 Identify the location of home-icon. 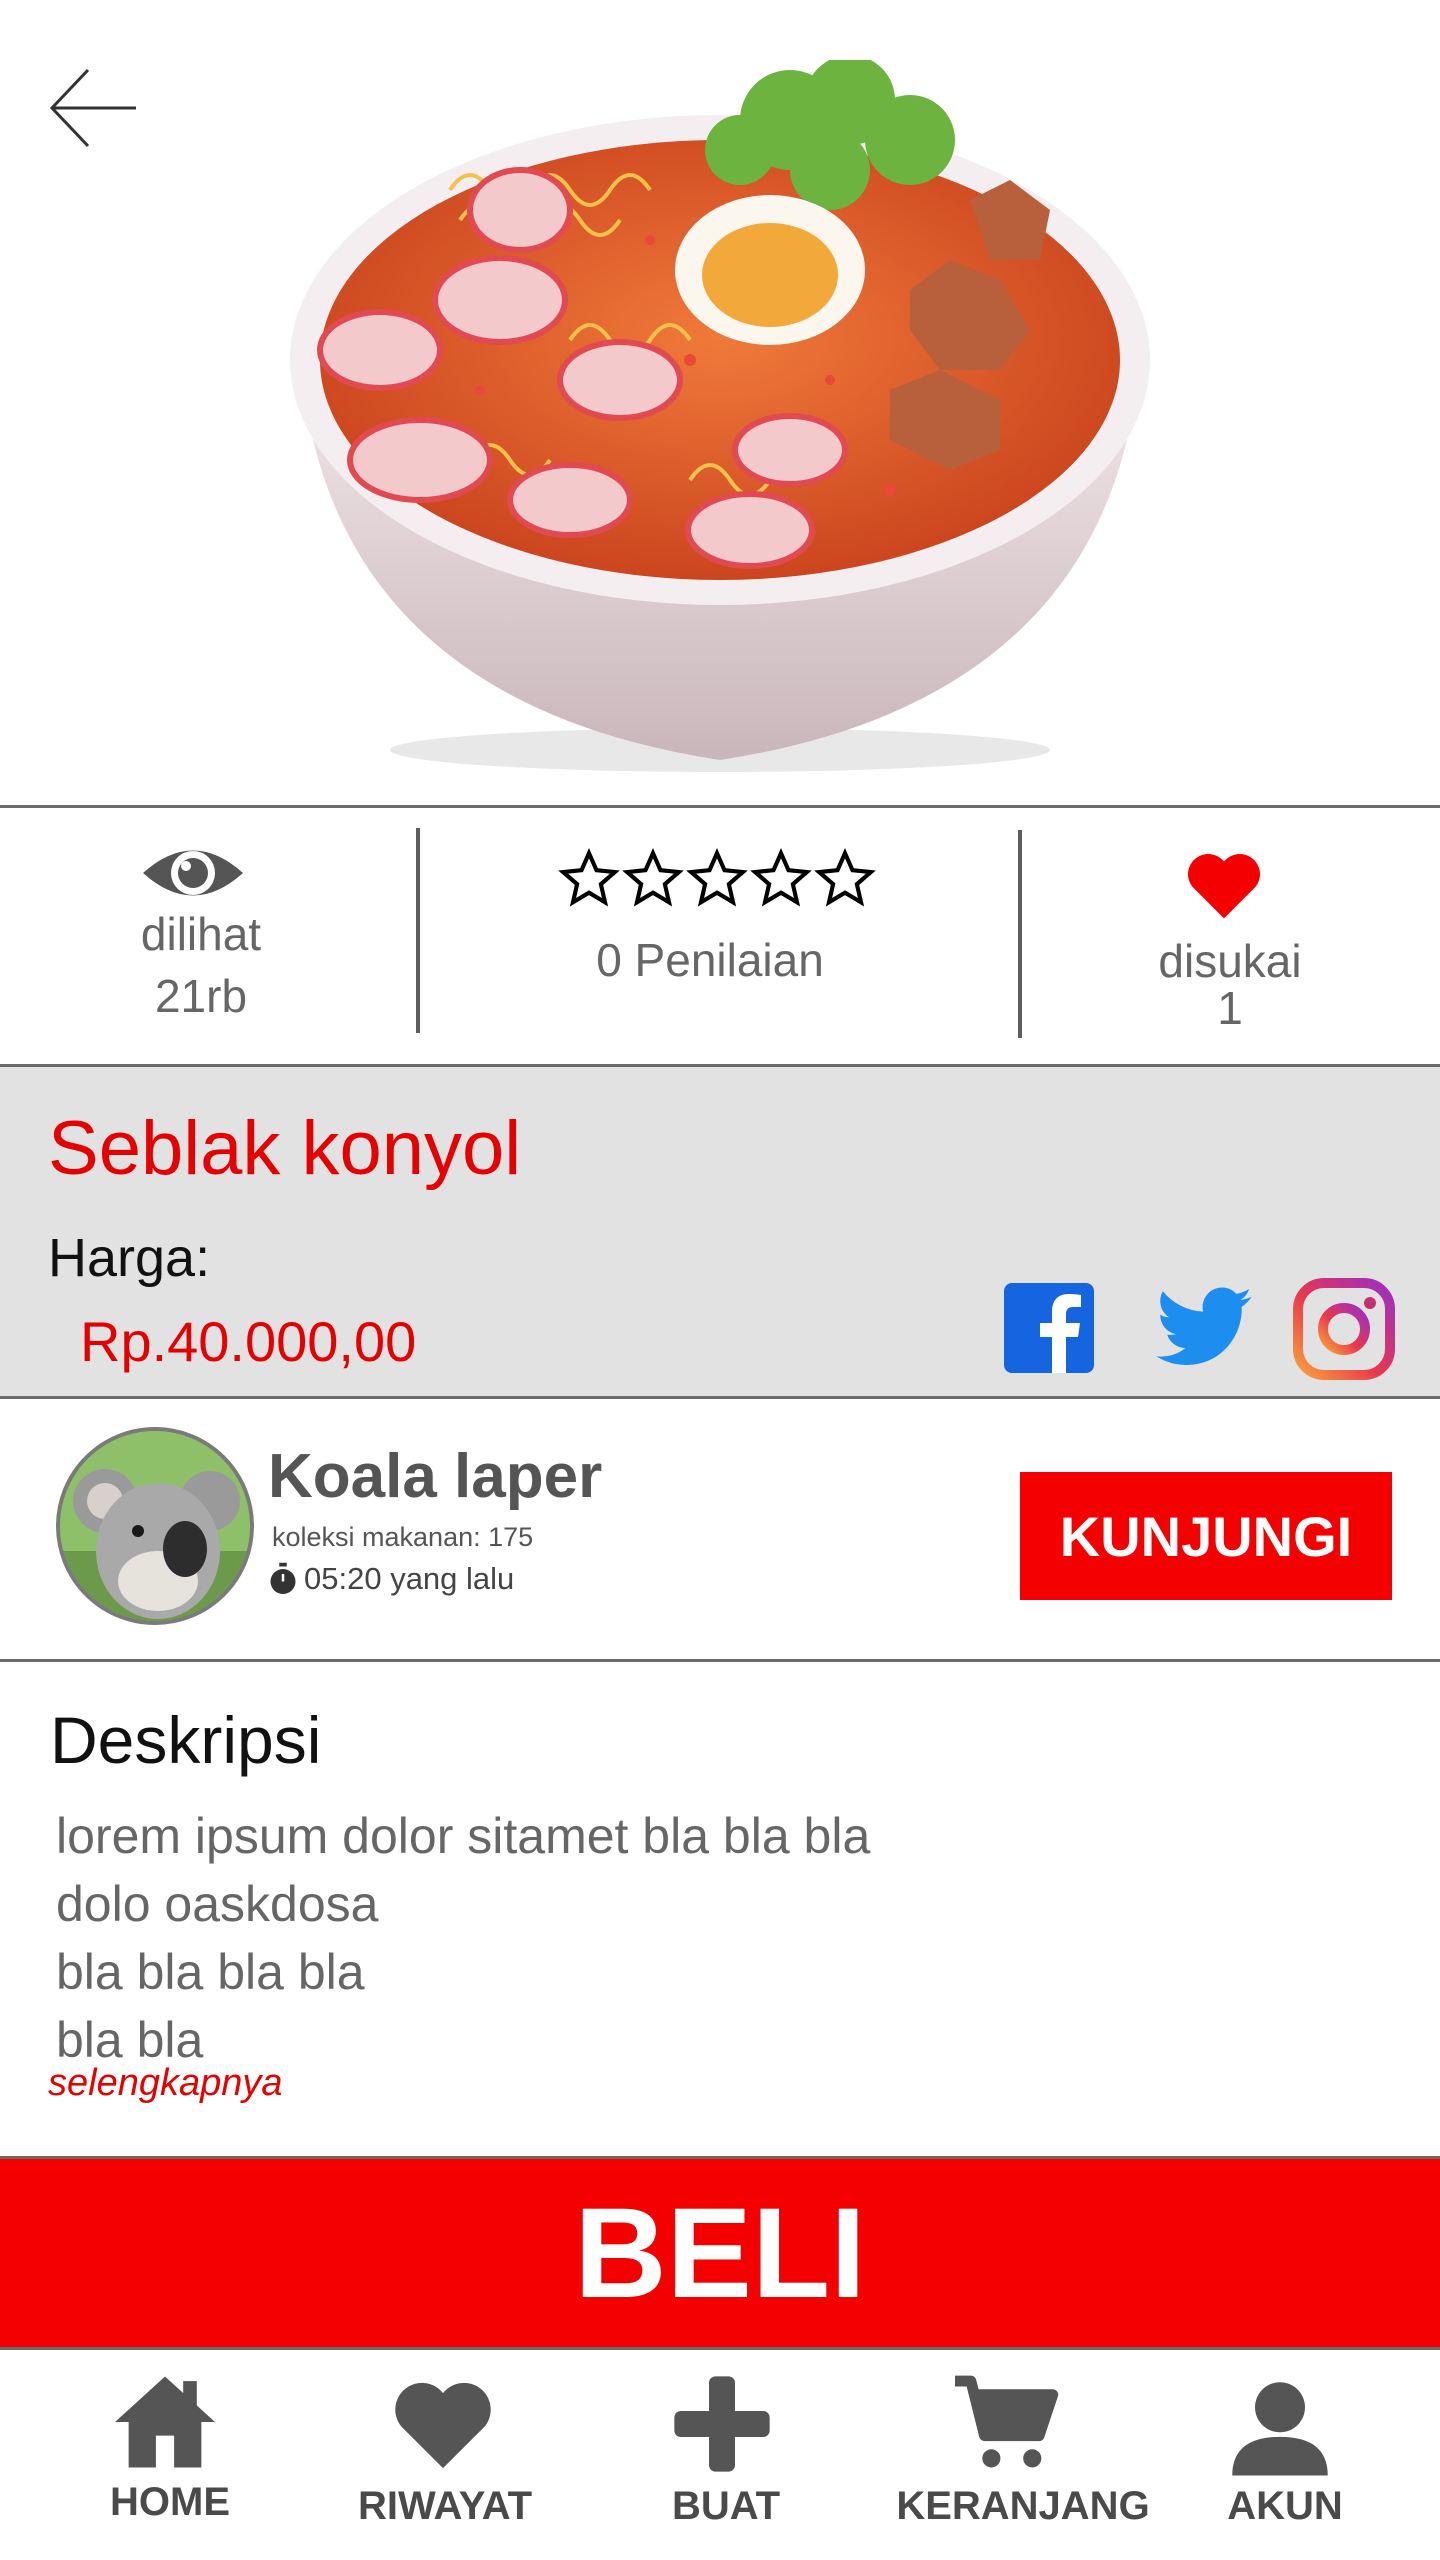
(165, 2422).